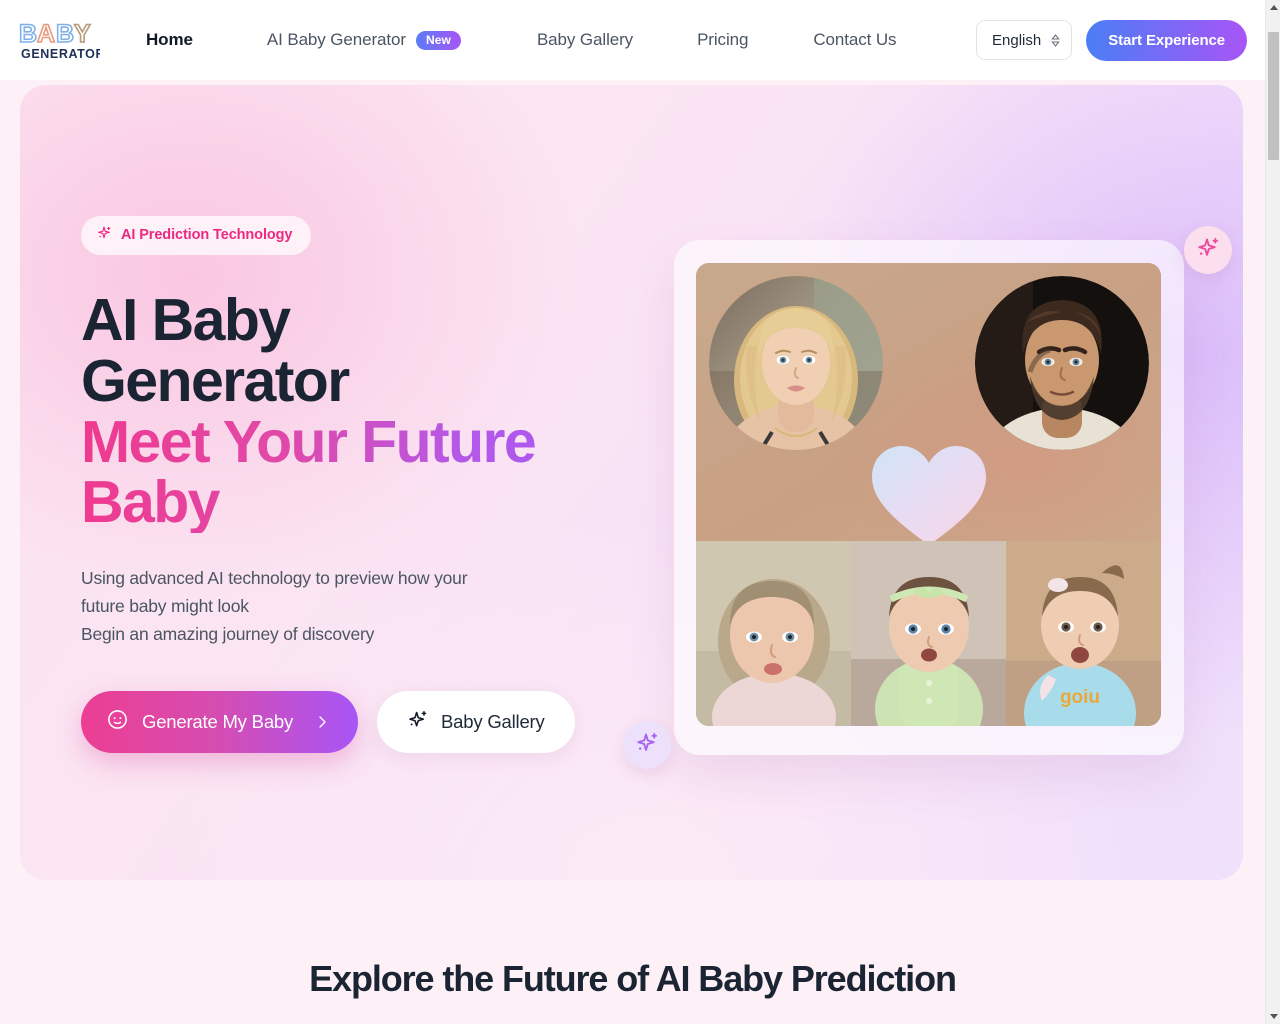 The image size is (1280, 1024). I want to click on nav-link-pricing: Pricing, so click(722, 40).